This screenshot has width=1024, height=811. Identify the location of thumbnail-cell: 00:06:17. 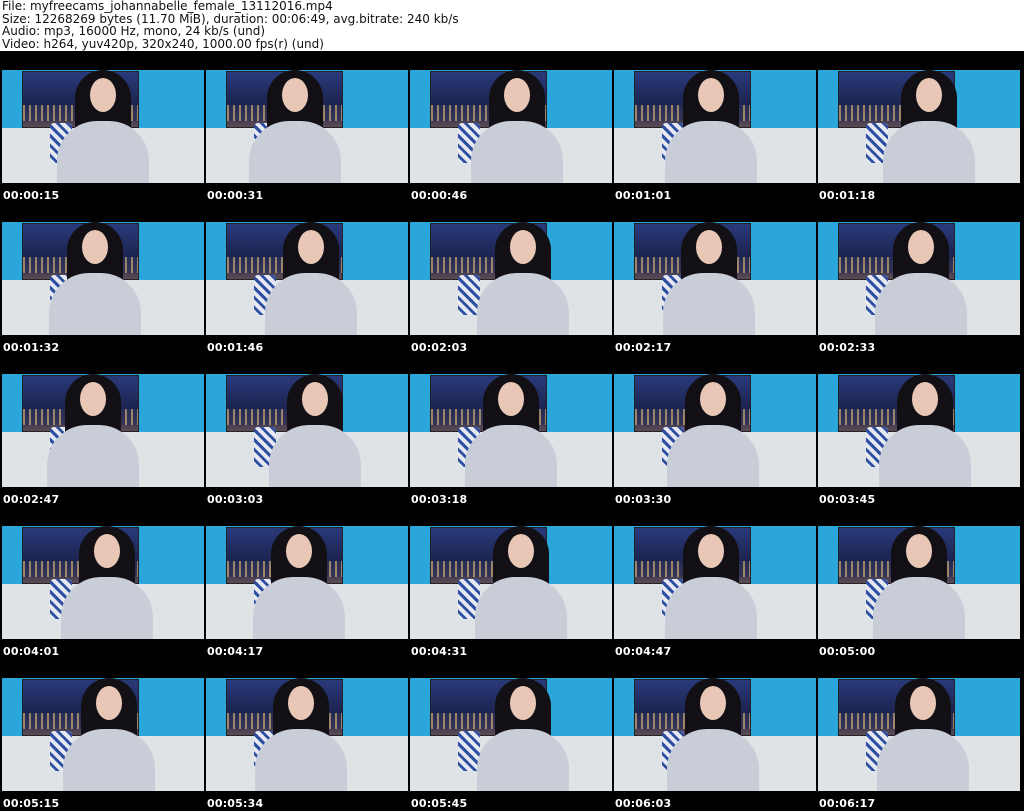
(919, 735).